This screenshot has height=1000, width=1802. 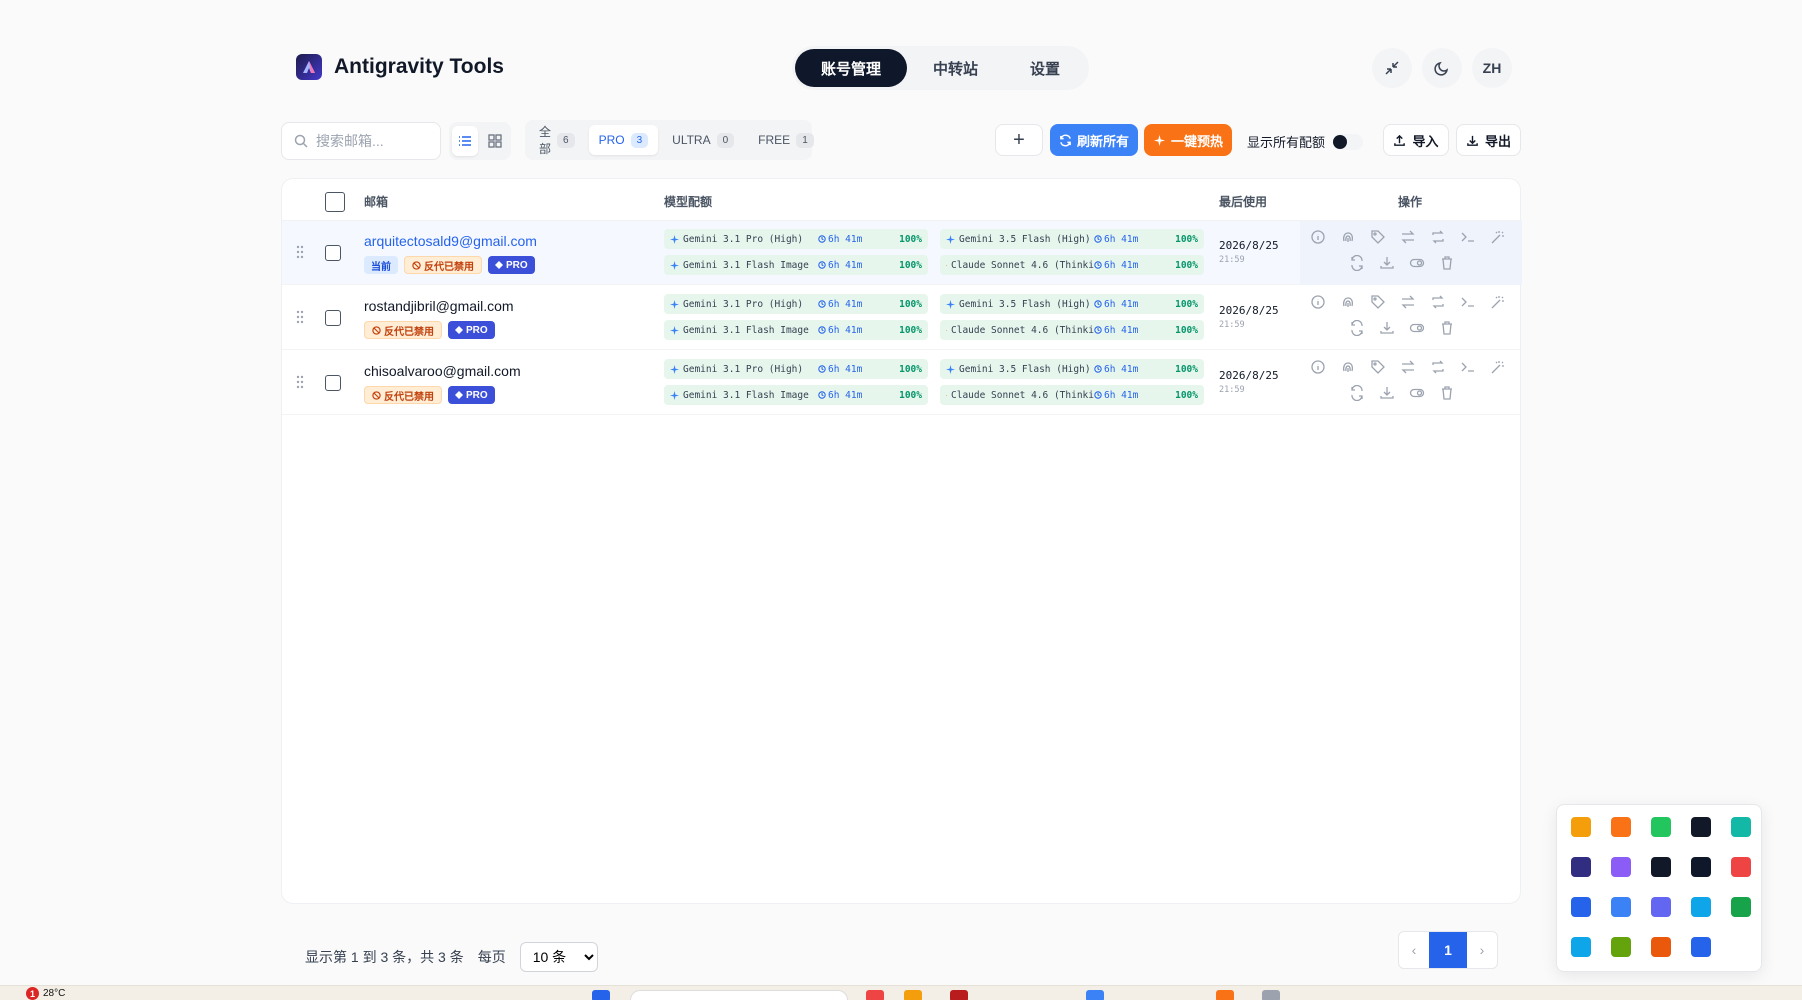 What do you see at coordinates (558, 957) in the screenshot?
I see `per-page-select: 10 条` at bounding box center [558, 957].